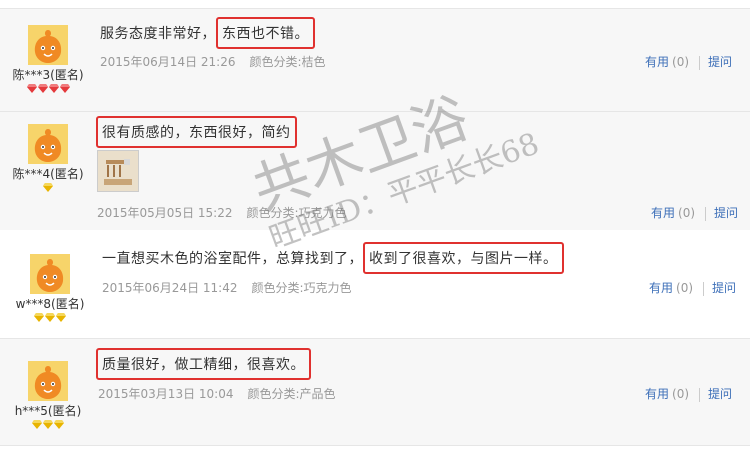 Image resolution: width=750 pixels, height=451 pixels. I want to click on review-meta: 2015年06月24日 11:42 颜色分类:巧克力色, so click(227, 287).